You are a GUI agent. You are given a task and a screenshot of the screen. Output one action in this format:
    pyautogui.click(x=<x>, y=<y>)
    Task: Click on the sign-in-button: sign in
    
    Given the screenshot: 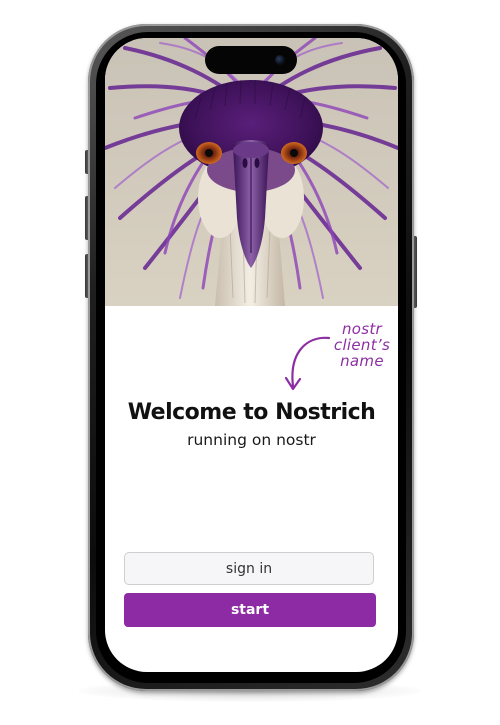 What is the action you would take?
    pyautogui.click(x=249, y=568)
    